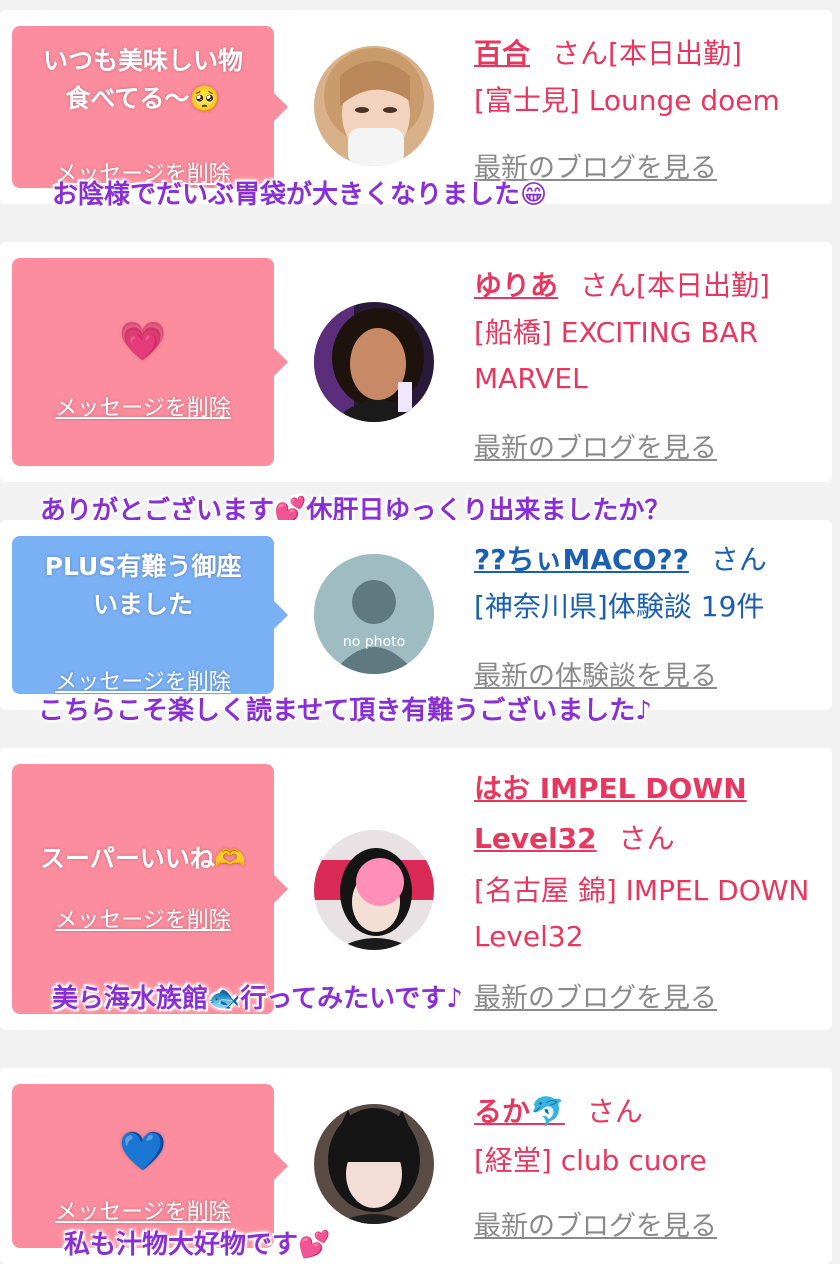  I want to click on heart-icon: 💙, so click(143, 1151).